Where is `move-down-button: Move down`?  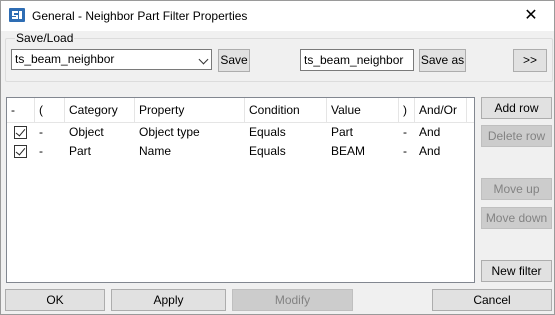 move-down-button: Move down is located at coordinates (516, 218).